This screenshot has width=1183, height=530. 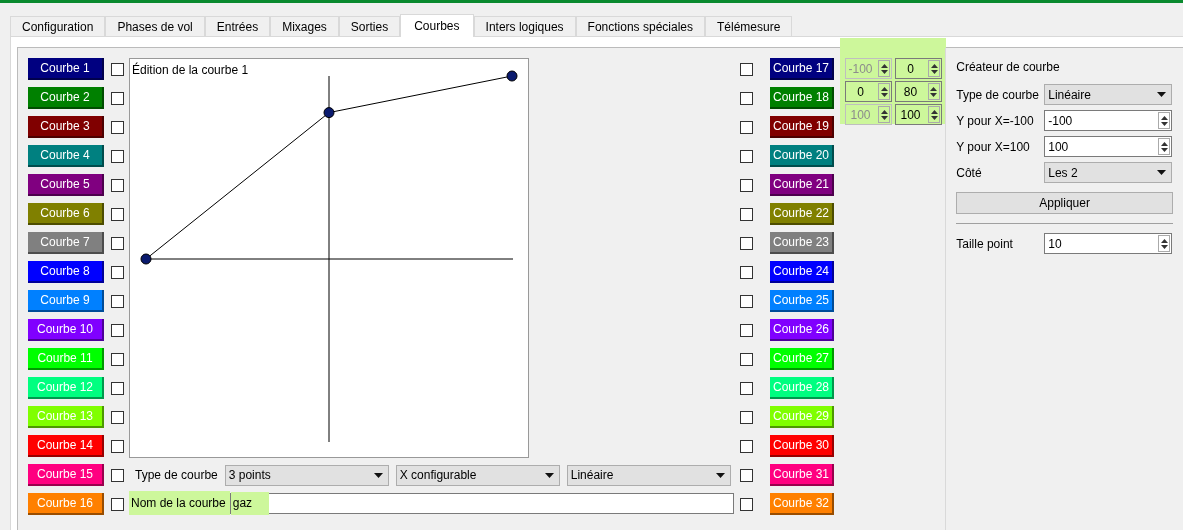 I want to click on curve-button: Courbe 8, so click(x=66, y=272).